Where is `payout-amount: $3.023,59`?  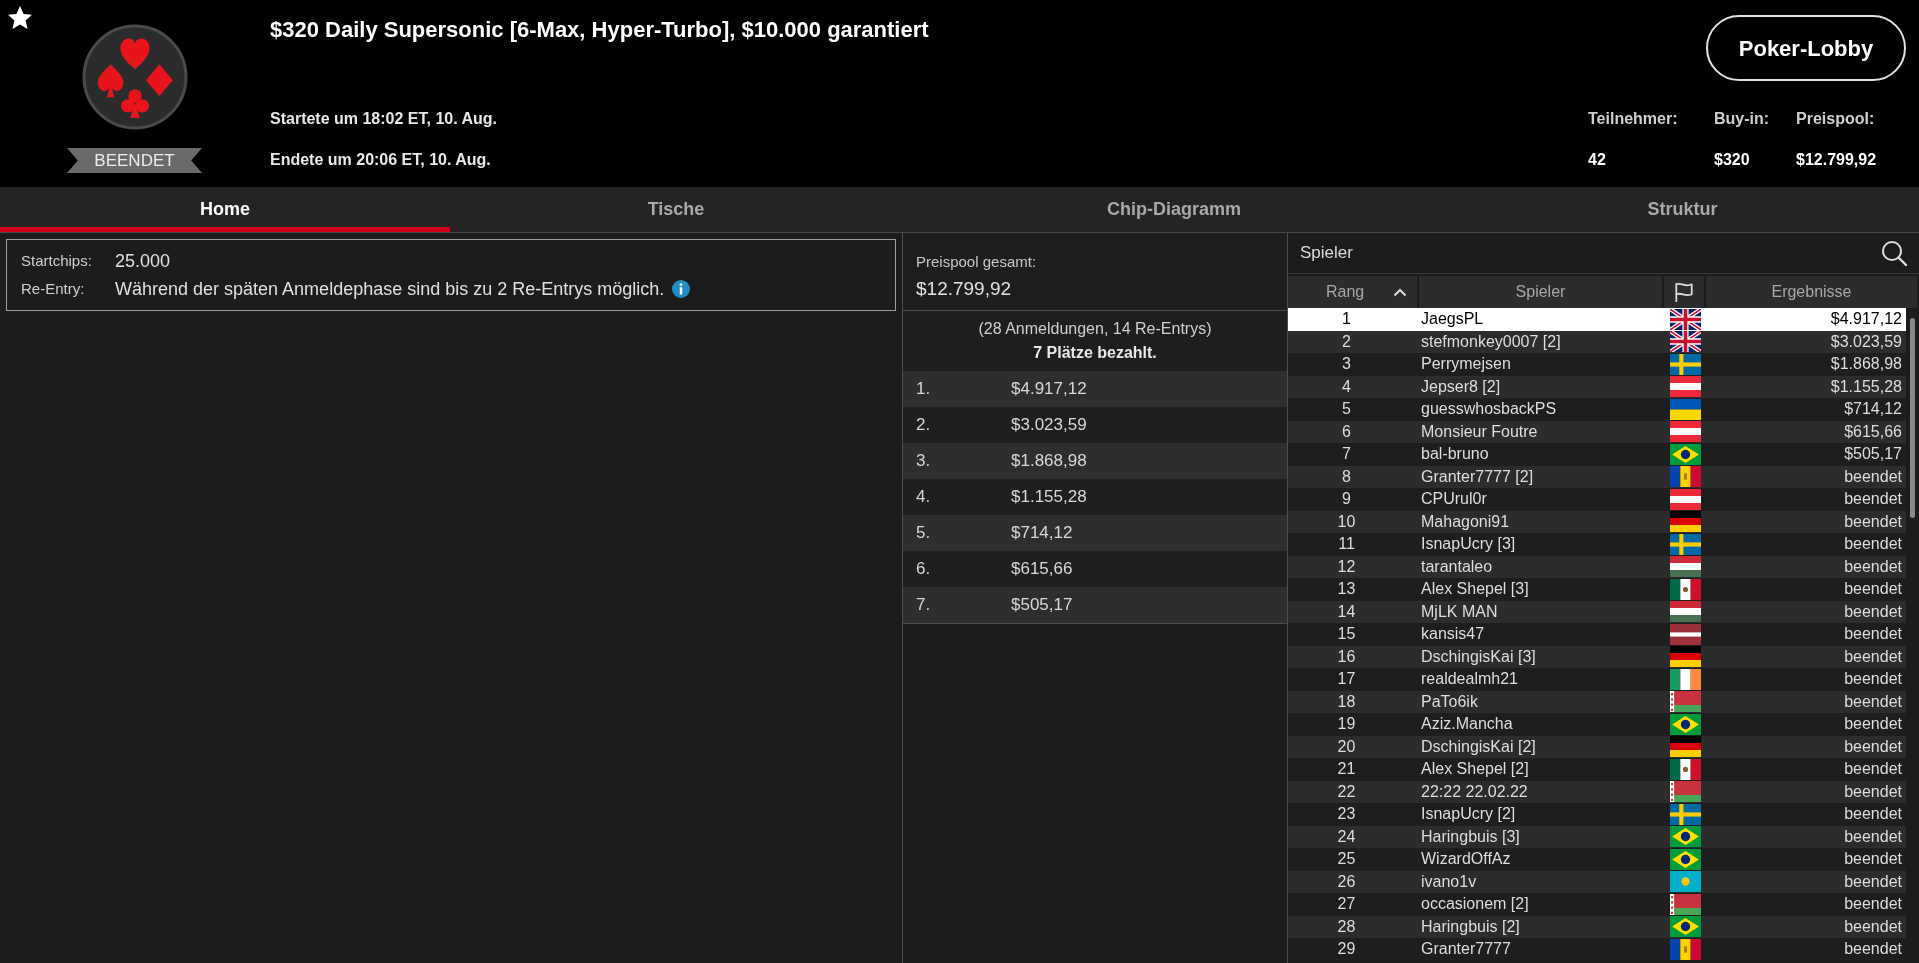 payout-amount: $3.023,59 is located at coordinates (1049, 425).